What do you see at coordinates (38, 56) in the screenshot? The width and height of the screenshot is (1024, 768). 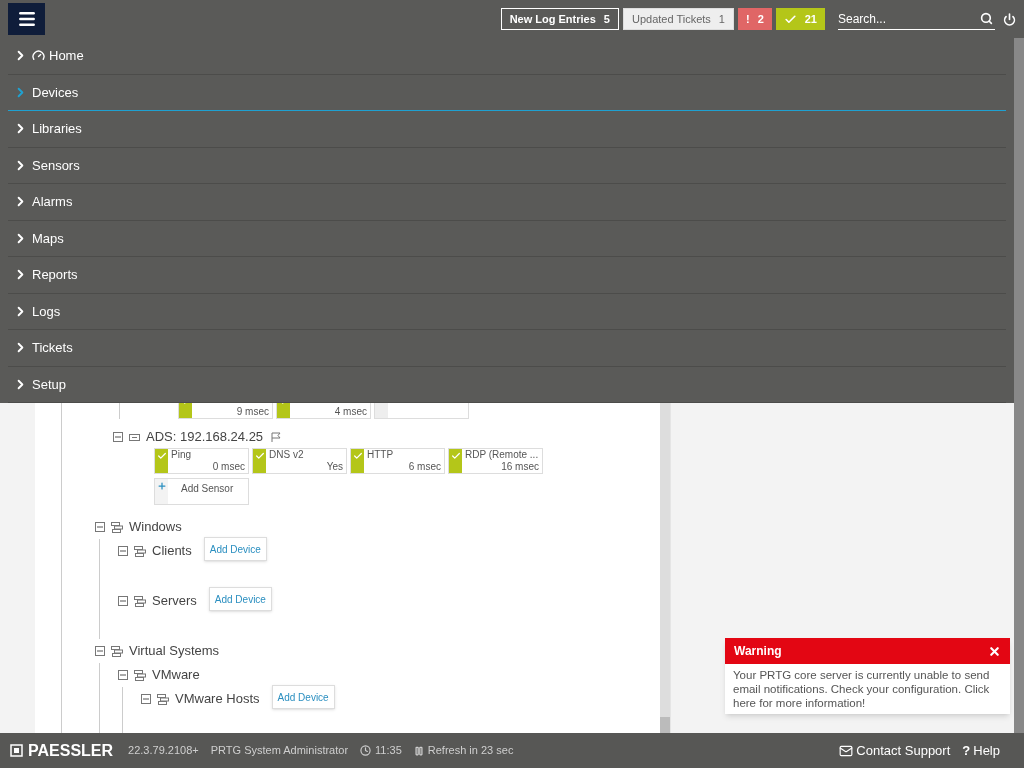 I see `gauge-icon` at bounding box center [38, 56].